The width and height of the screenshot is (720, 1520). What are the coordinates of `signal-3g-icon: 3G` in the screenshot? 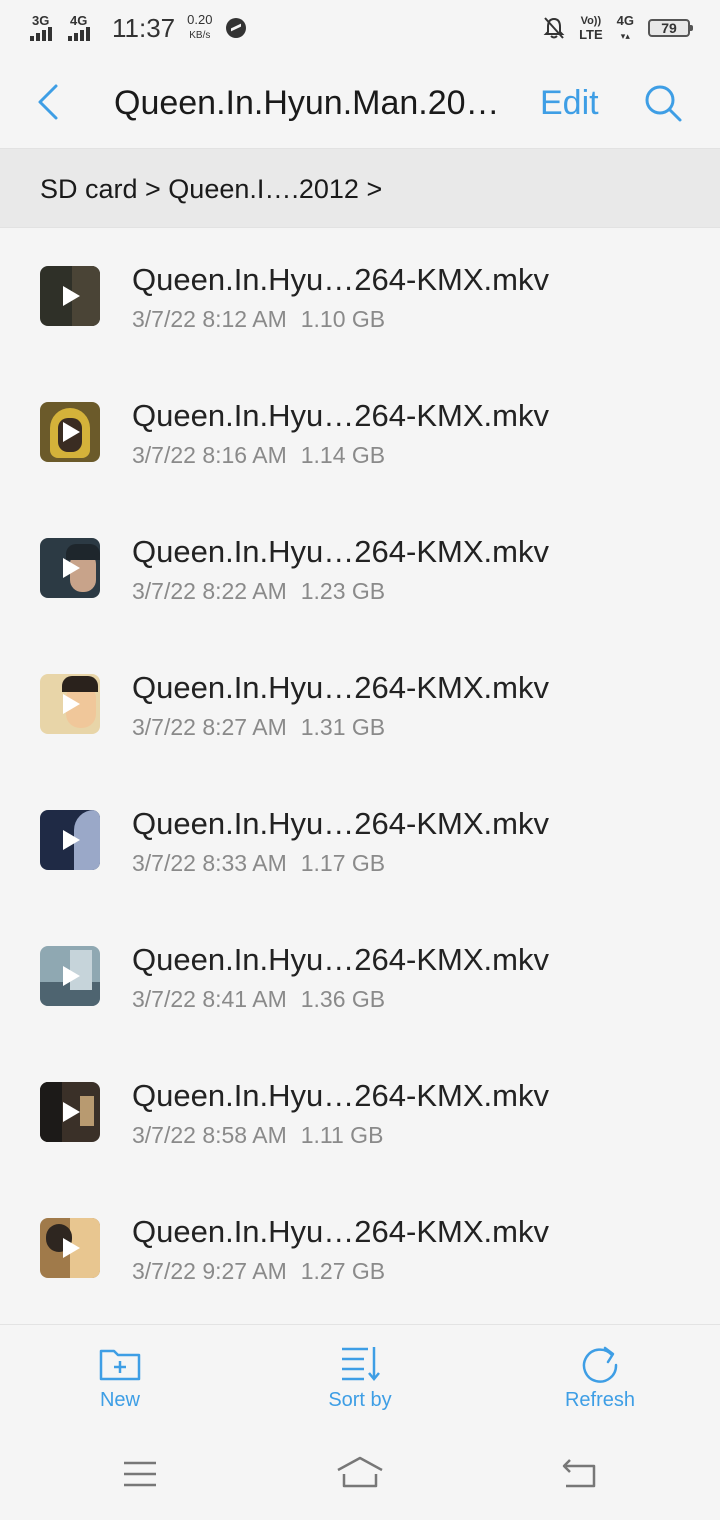 It's located at (45, 28).